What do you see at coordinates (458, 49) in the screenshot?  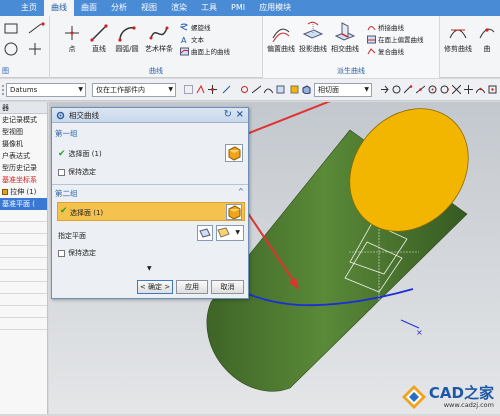 I see `trim-curve-label: 修剪曲线` at bounding box center [458, 49].